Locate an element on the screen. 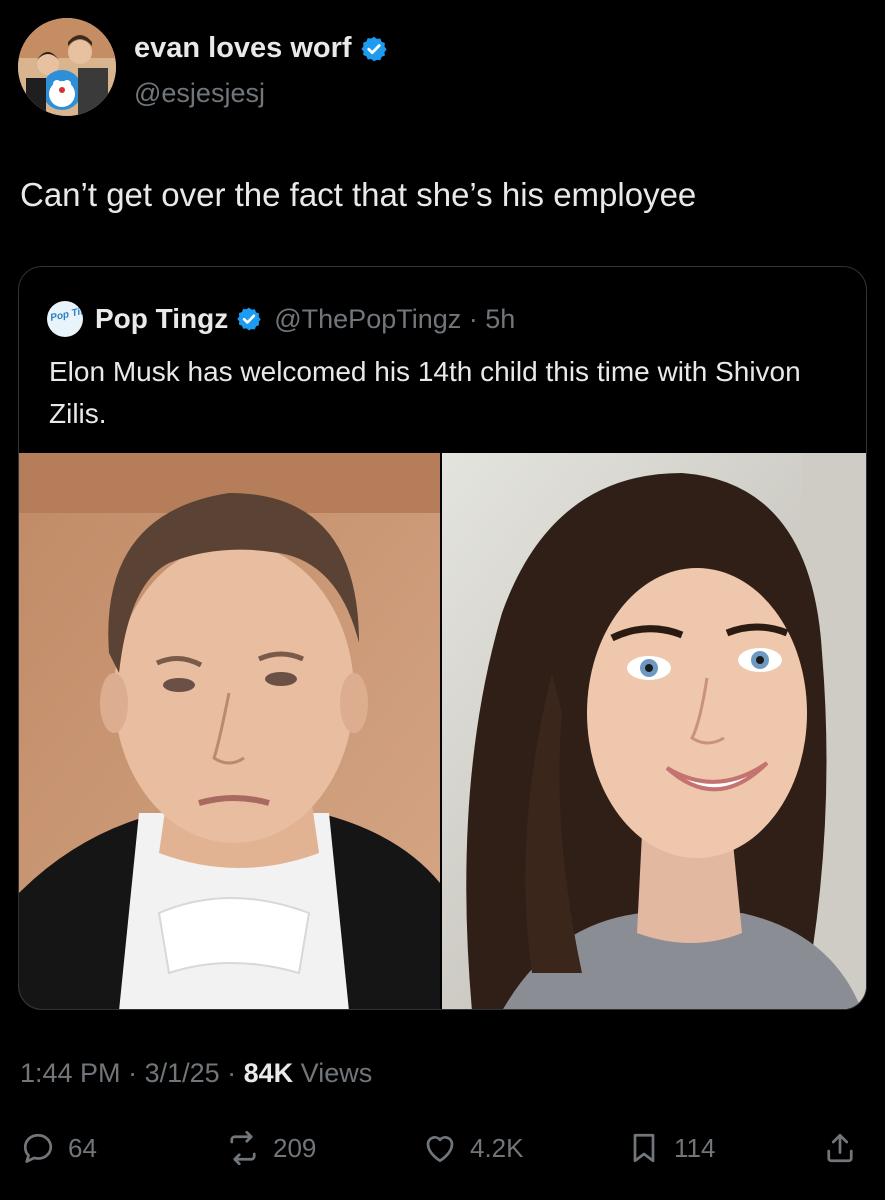  views-count: 84K is located at coordinates (269, 1073).